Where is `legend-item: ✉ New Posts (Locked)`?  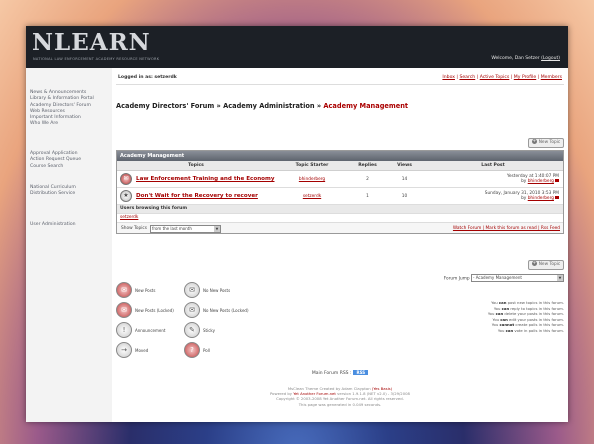 legend-item: ✉ New Posts (Locked) is located at coordinates (145, 310).